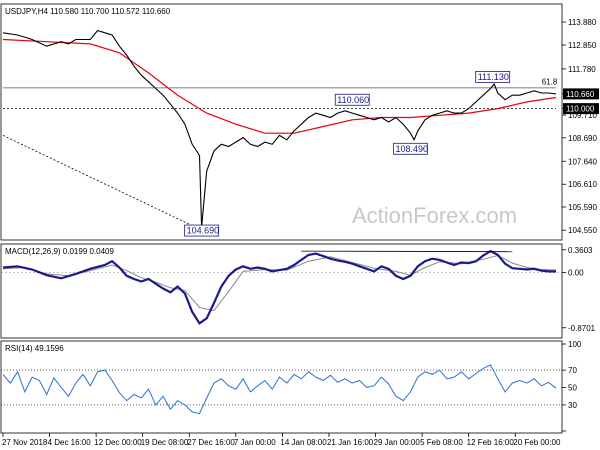 The width and height of the screenshot is (600, 450). I want to click on macd-signal-line, so click(279, 283).